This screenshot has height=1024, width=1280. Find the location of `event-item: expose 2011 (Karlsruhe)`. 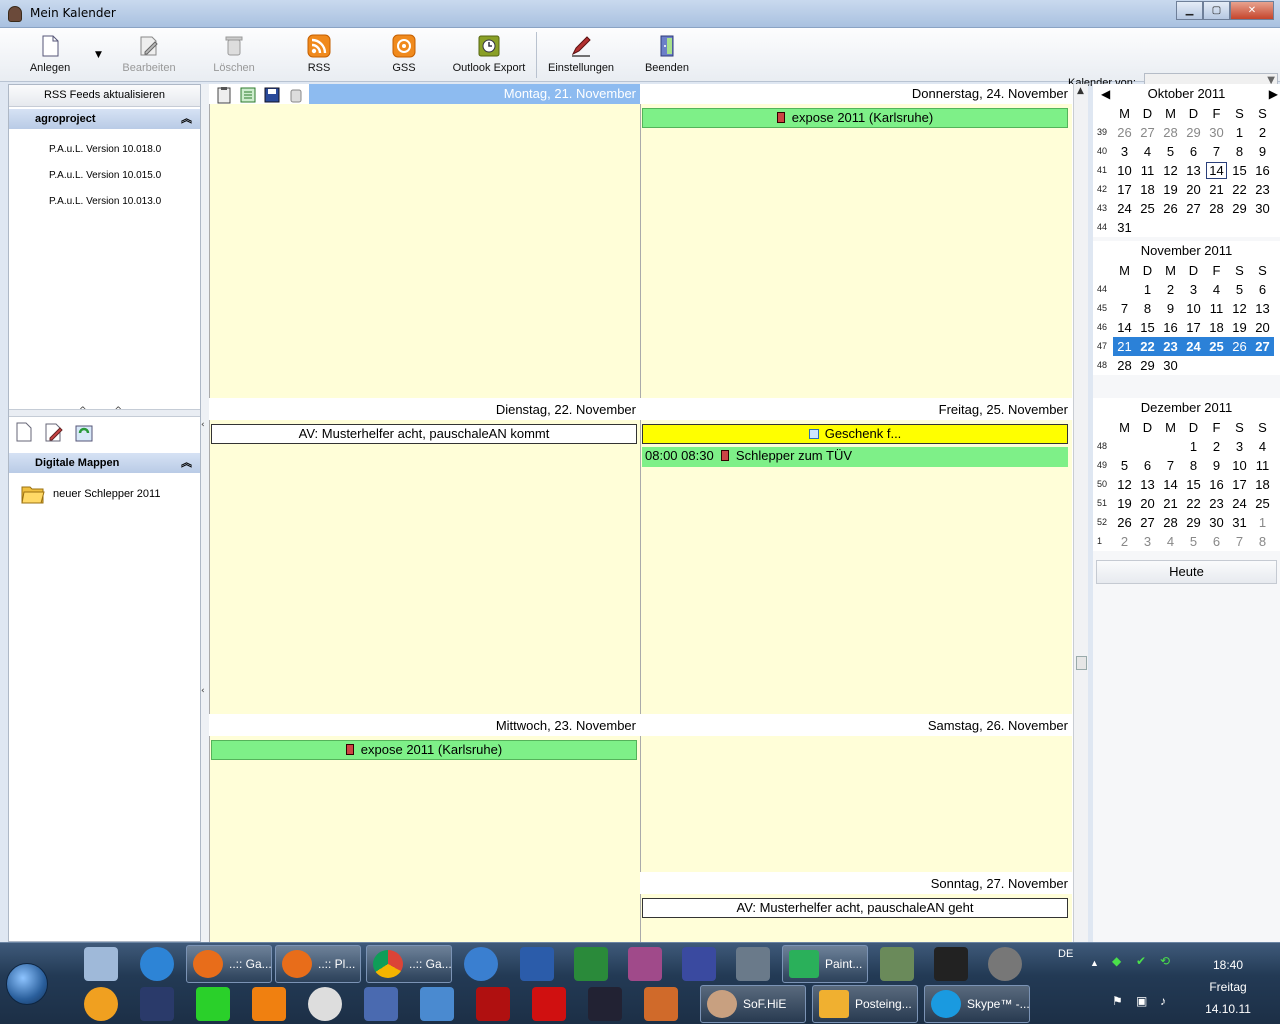

event-item: expose 2011 (Karlsruhe) is located at coordinates (855, 118).